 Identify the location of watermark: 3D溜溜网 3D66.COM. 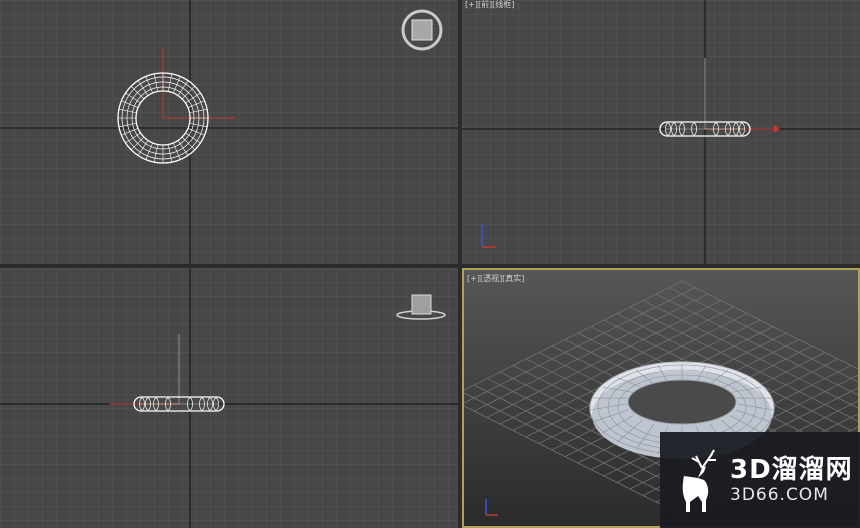
(760, 480).